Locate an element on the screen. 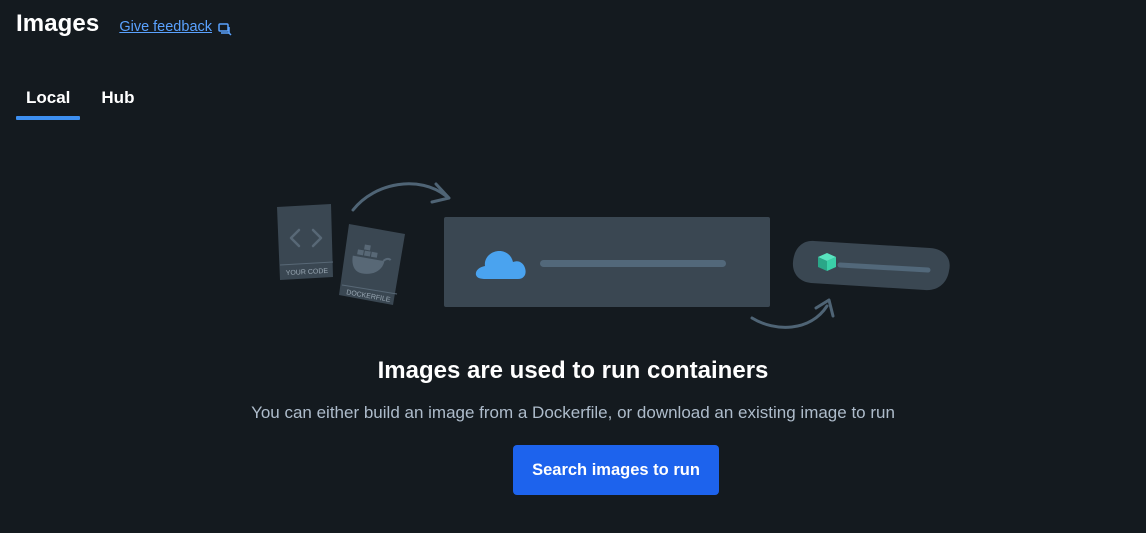  container-cube-icon is located at coordinates (827, 262).